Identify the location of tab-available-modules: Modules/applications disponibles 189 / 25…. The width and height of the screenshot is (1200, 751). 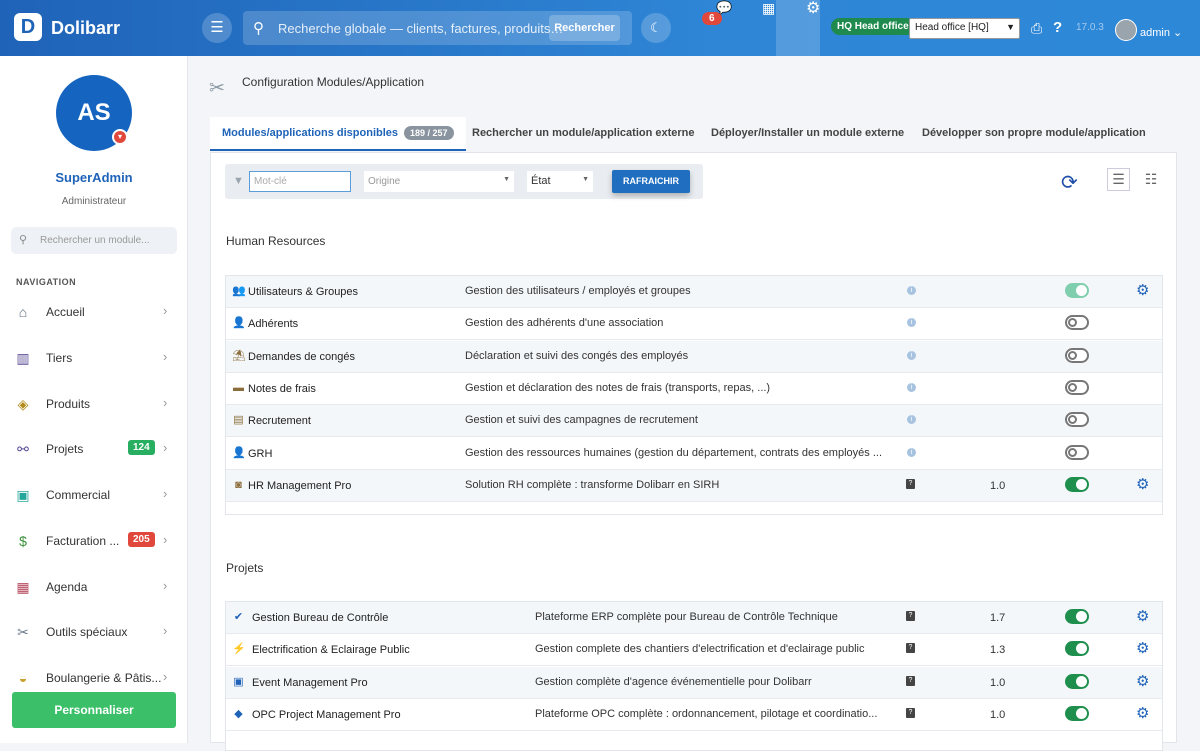
(338, 134).